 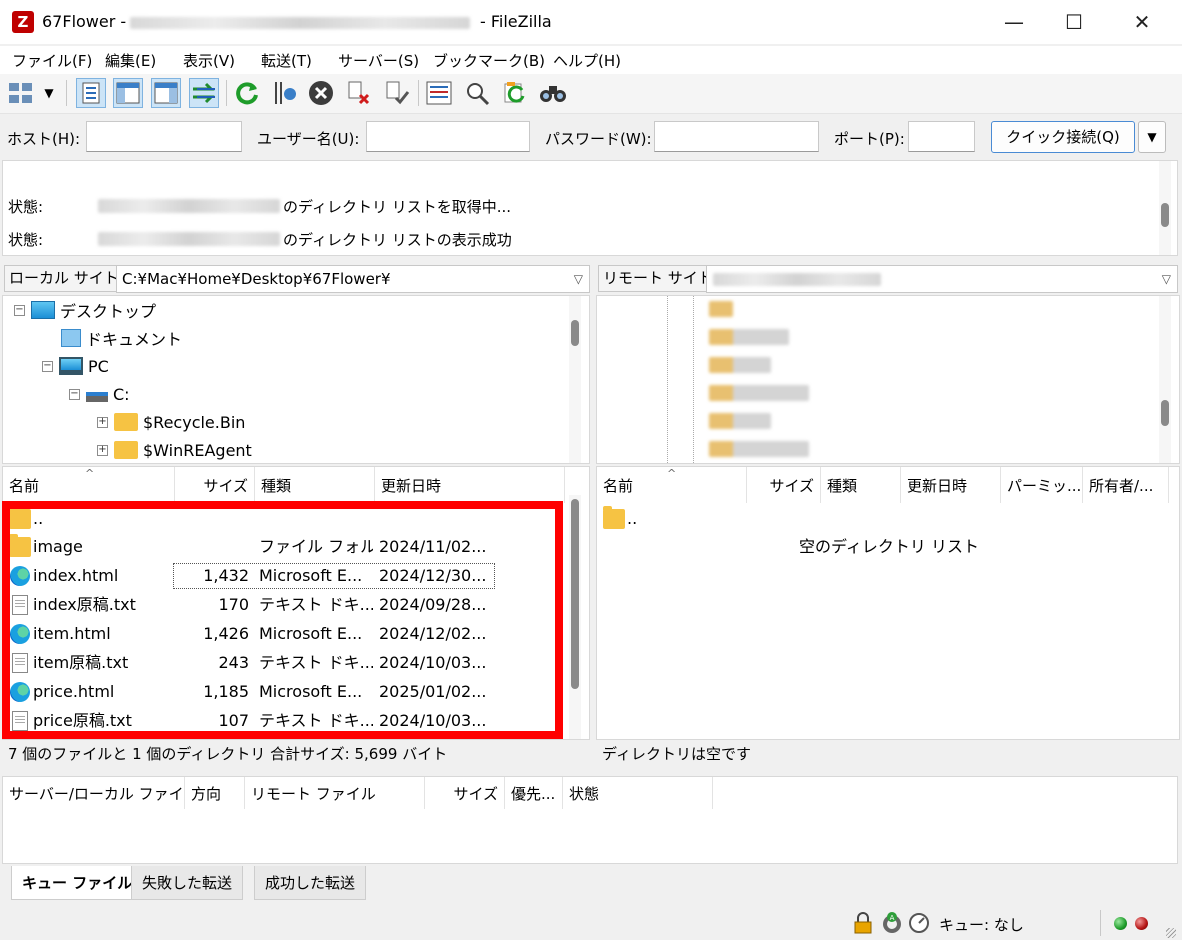 I want to click on remote-tree-scrollbar-thumb, so click(x=1165, y=413).